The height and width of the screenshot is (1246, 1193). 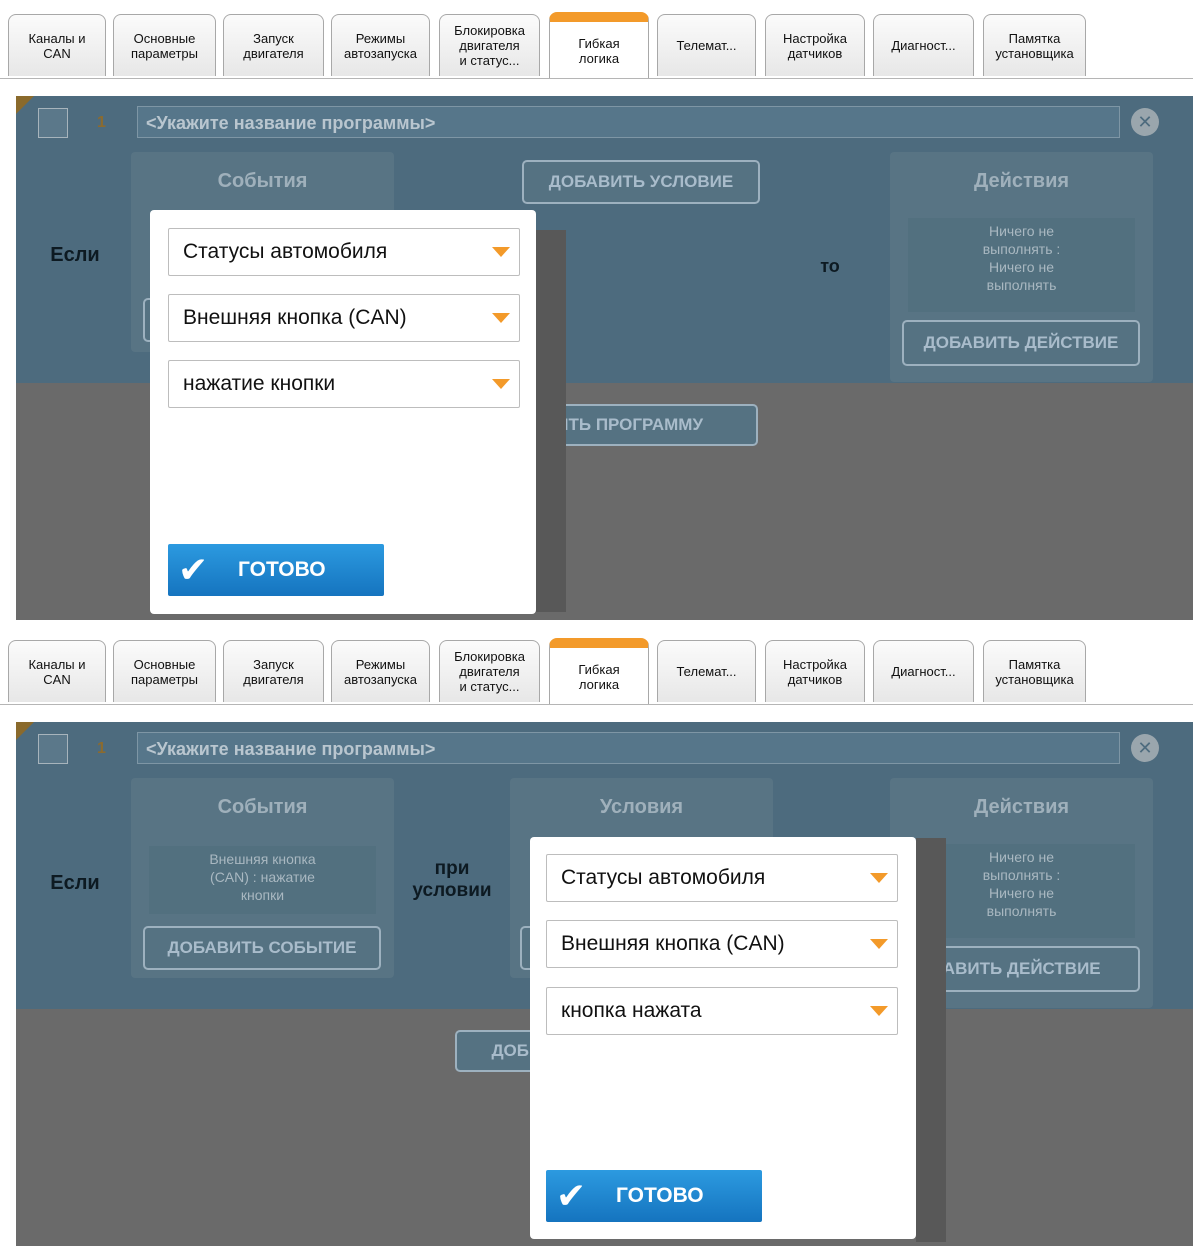 What do you see at coordinates (641, 182) in the screenshot?
I see `add-condition-button: ДОБАВИТЬ УСЛОВИЕ` at bounding box center [641, 182].